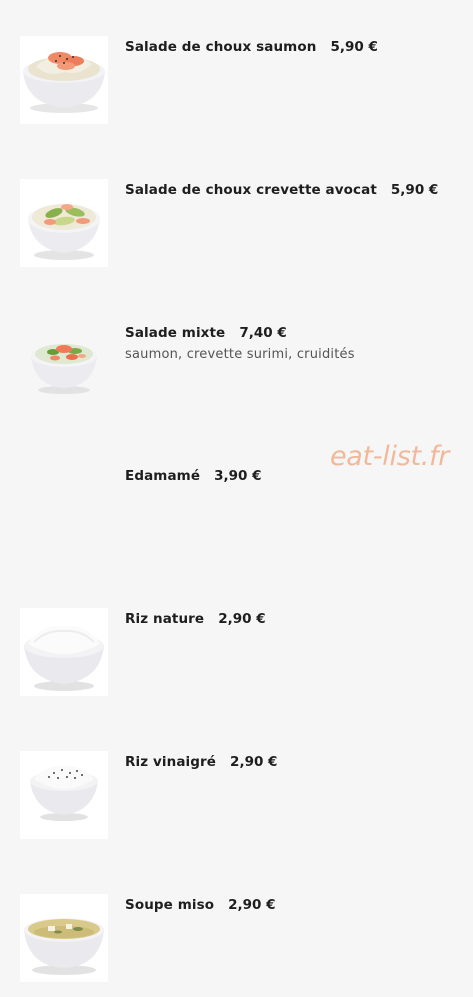 The height and width of the screenshot is (997, 473). Describe the element at coordinates (390, 456) in the screenshot. I see `watermark: eat-list.fr` at that location.